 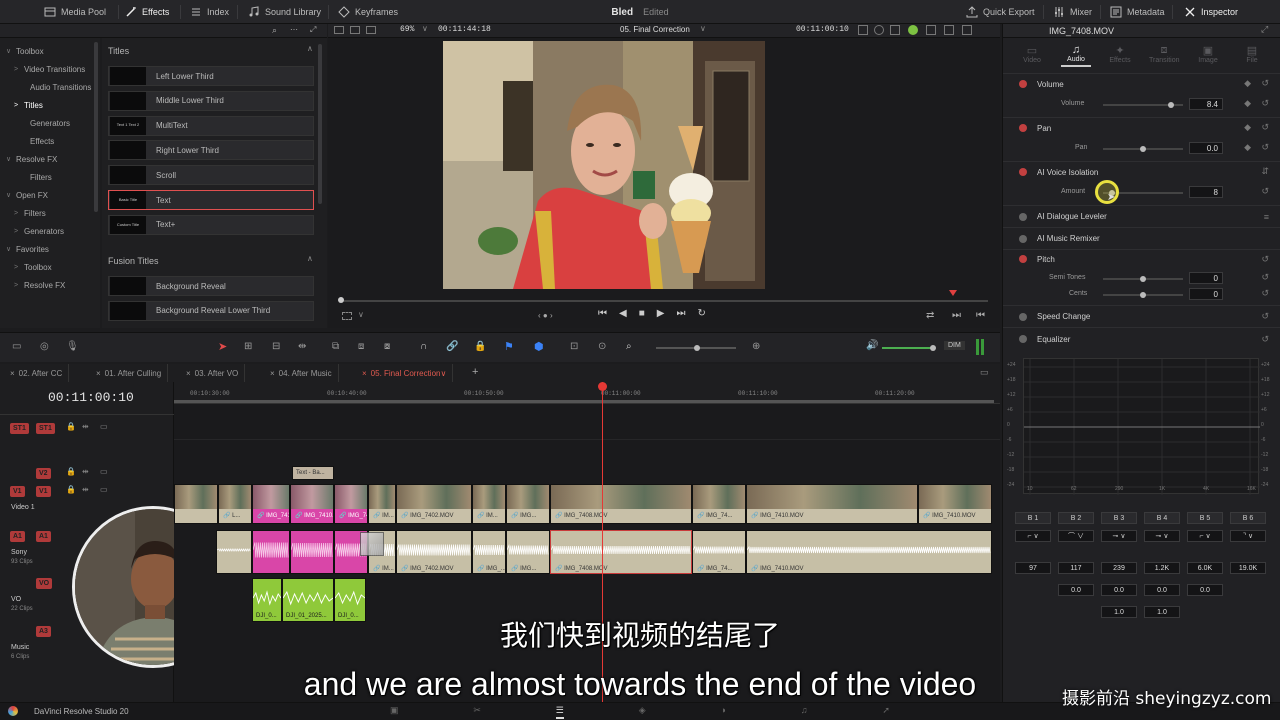 I want to click on blade-tool-icon: ⇹, so click(x=302, y=346).